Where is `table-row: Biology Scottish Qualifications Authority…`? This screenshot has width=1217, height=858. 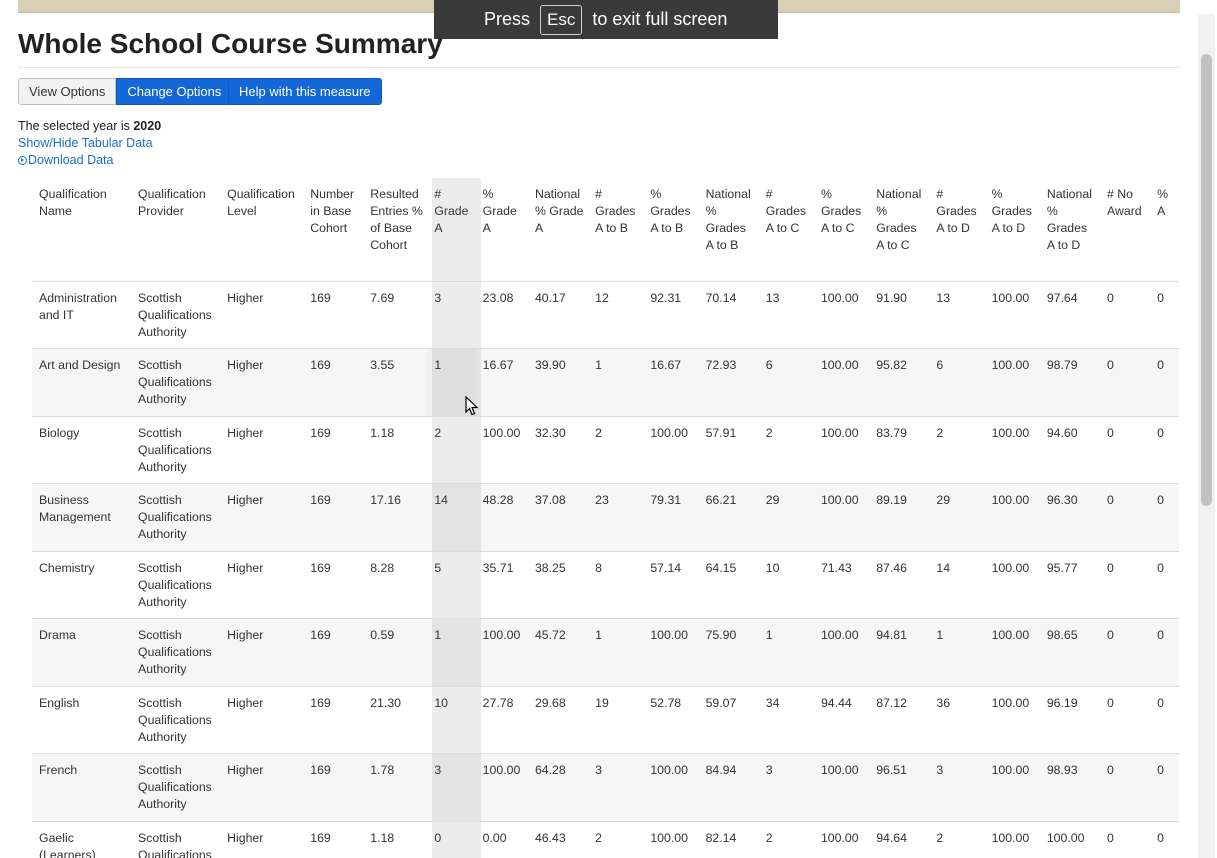 table-row: Biology Scottish Qualifications Authority… is located at coordinates (605, 449).